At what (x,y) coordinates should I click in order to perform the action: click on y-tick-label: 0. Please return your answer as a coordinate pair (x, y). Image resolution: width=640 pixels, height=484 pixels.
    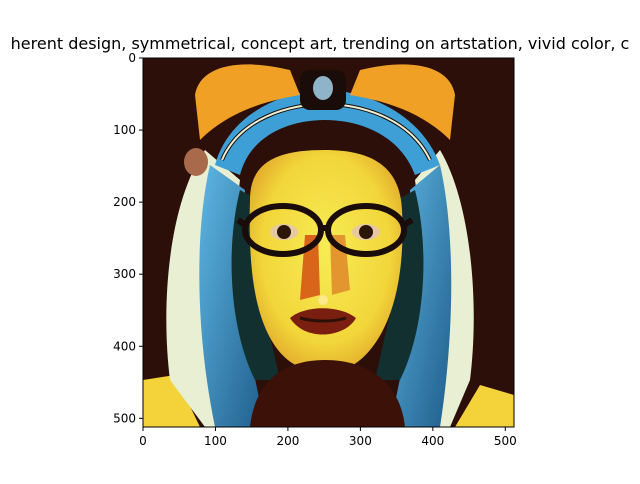
    Looking at the image, I should click on (132, 58).